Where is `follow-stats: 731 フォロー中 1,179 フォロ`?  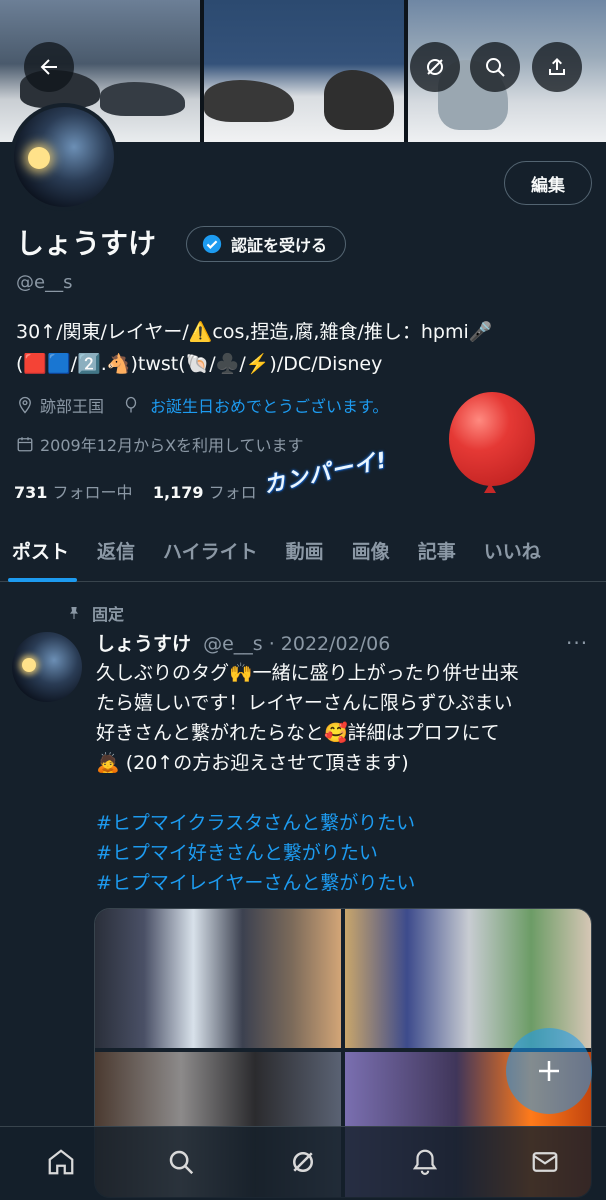
follow-stats: 731 フォロー中 1,179 フォロ is located at coordinates (135, 491).